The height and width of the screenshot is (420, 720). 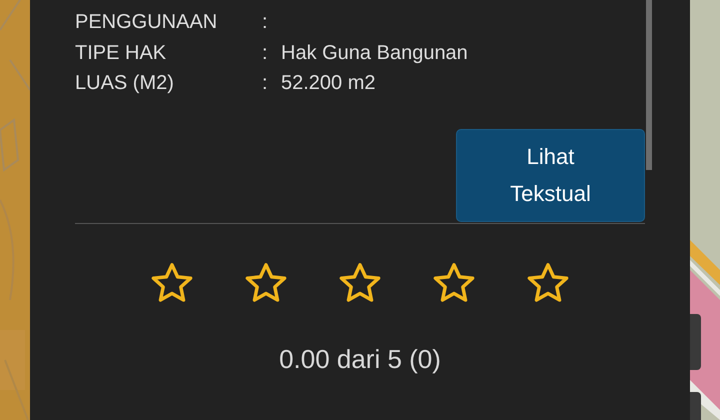 I want to click on field-label: LUAS (M2), so click(x=124, y=83).